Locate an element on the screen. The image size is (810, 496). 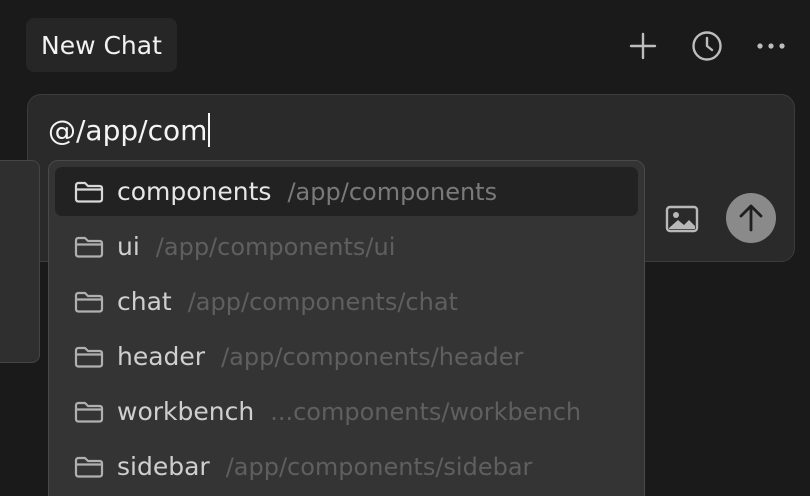
message-input-text: @/app/com is located at coordinates (128, 130).